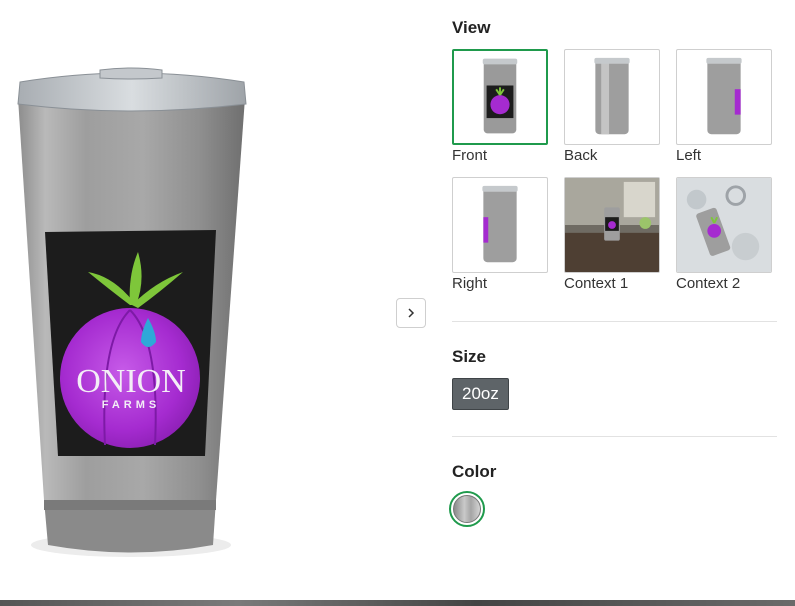 The width and height of the screenshot is (795, 606). Describe the element at coordinates (470, 155) in the screenshot. I see `thumb-label-front: Front` at that location.